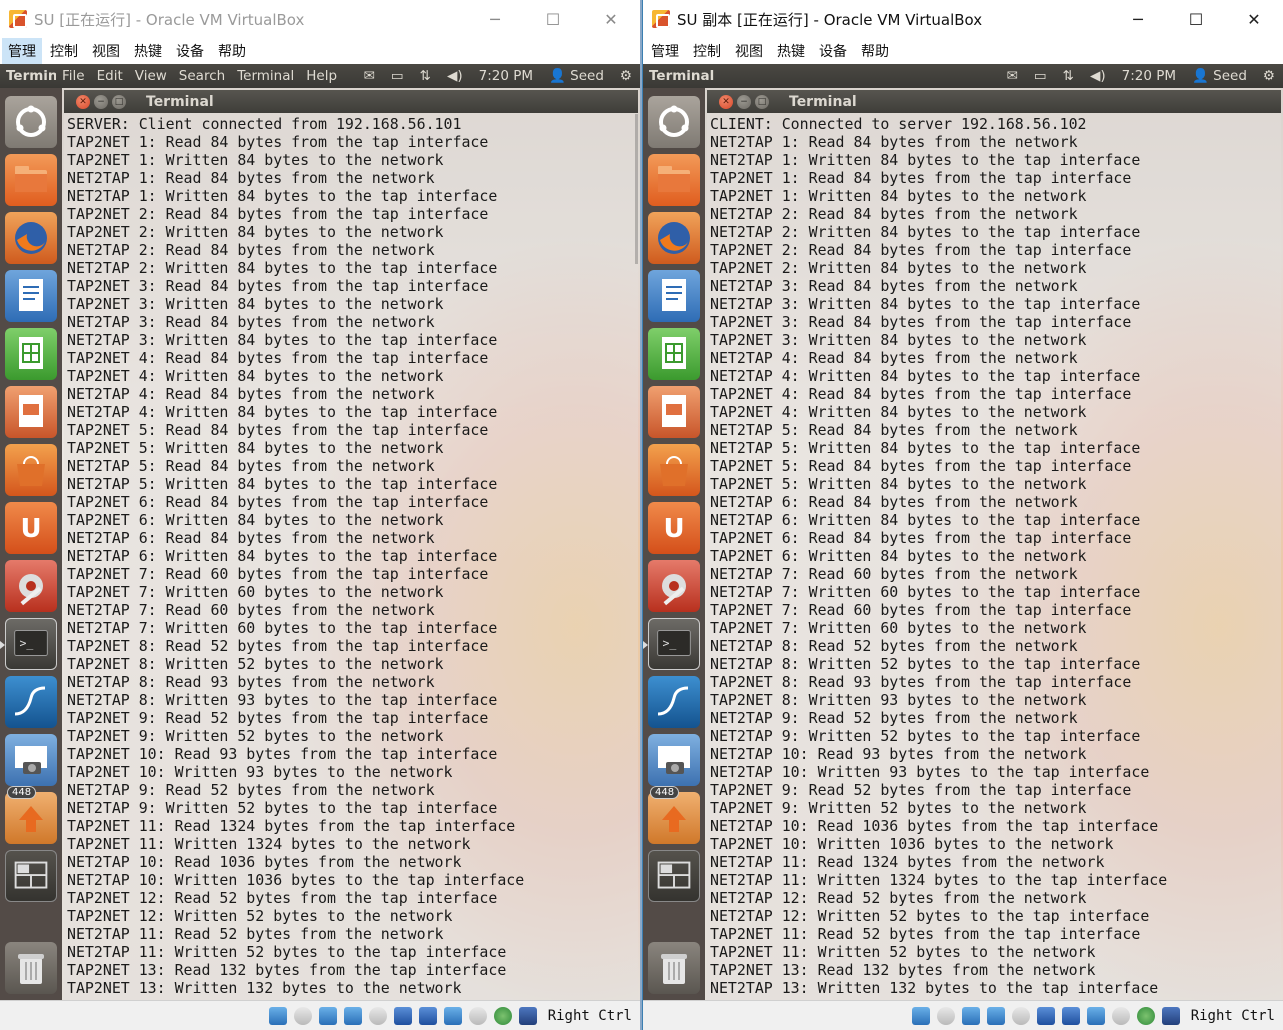 The width and height of the screenshot is (1283, 1030). Describe the element at coordinates (202, 76) in the screenshot. I see `panel-menu-search: Search` at that location.